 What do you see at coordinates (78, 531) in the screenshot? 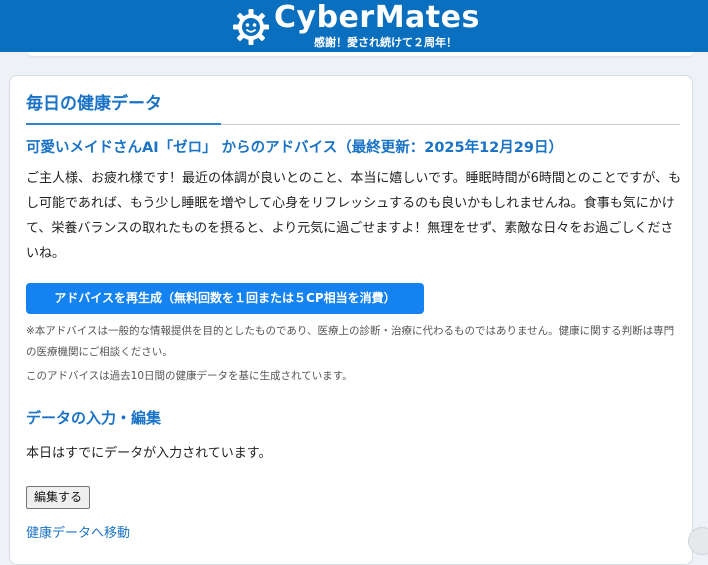
I see `health-data-link: 健康データへ移動` at bounding box center [78, 531].